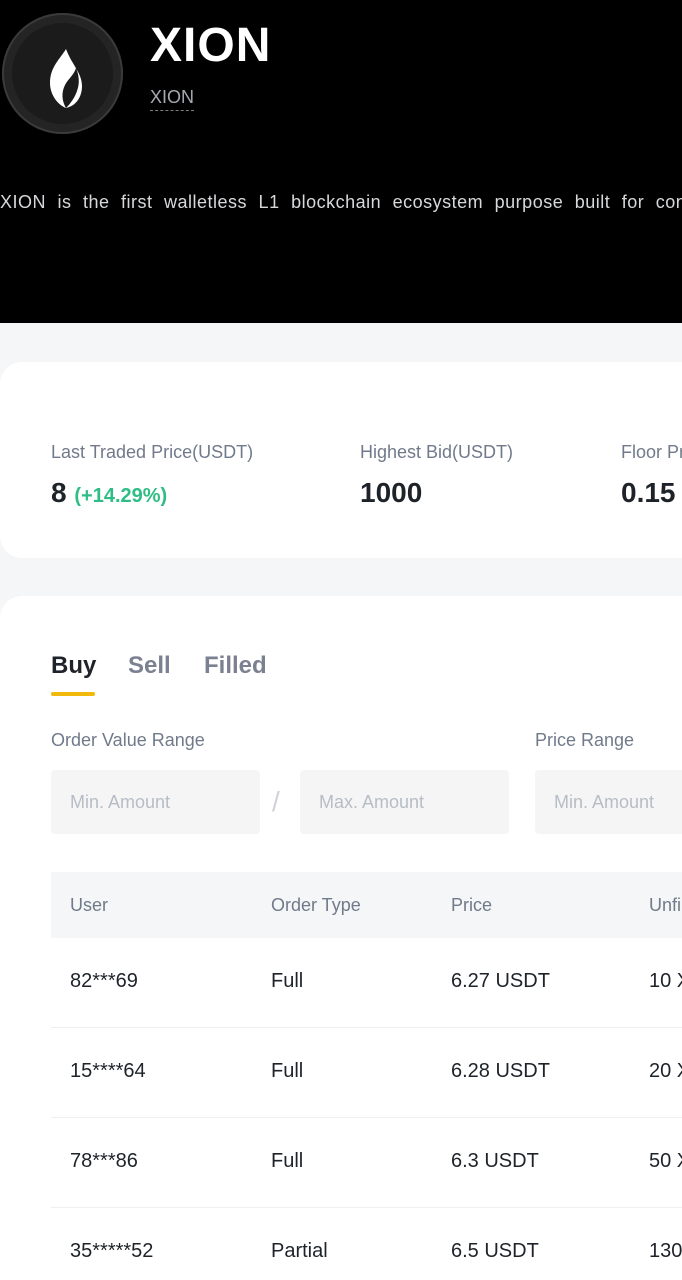  What do you see at coordinates (500, 1071) in the screenshot?
I see `cell-price: 6.28 USDT` at bounding box center [500, 1071].